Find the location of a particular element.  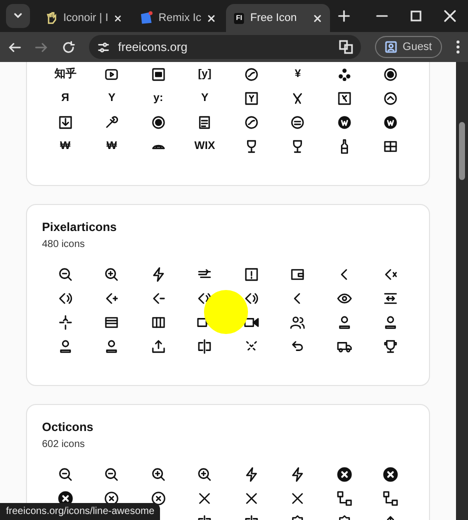

profile-button: Guest is located at coordinates (408, 47).